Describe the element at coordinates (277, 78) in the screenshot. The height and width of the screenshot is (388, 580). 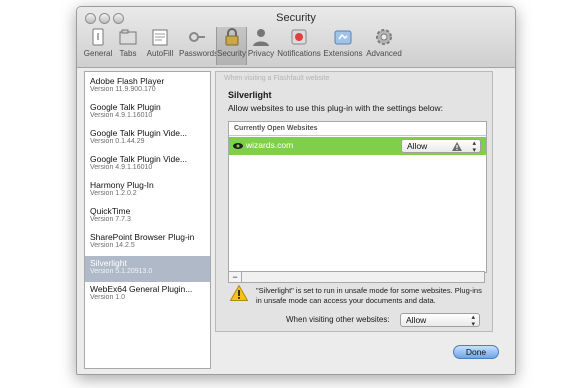
I see `ghost-text: When visiting a Flashfault website` at that location.